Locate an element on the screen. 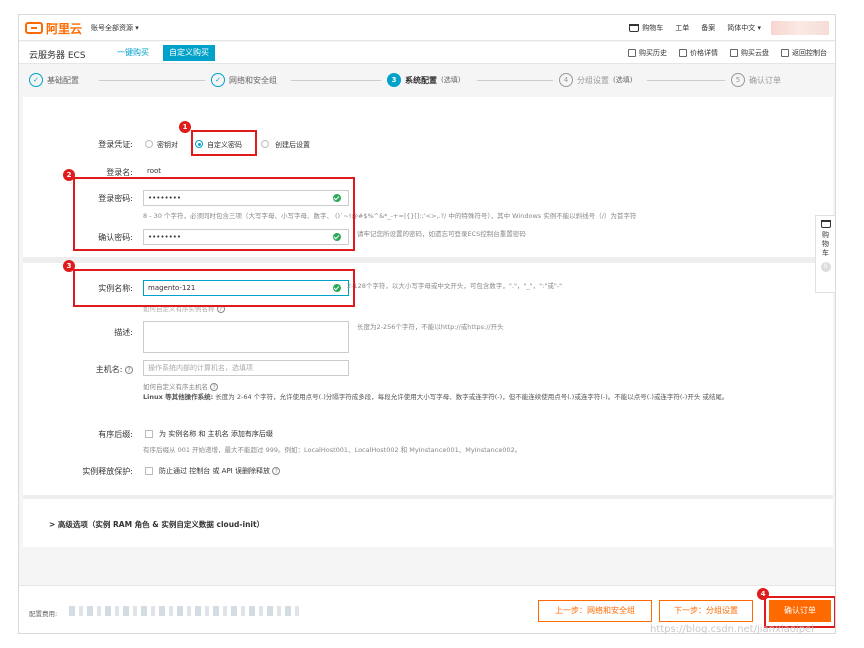  step-label: 分组设置 is located at coordinates (593, 80).